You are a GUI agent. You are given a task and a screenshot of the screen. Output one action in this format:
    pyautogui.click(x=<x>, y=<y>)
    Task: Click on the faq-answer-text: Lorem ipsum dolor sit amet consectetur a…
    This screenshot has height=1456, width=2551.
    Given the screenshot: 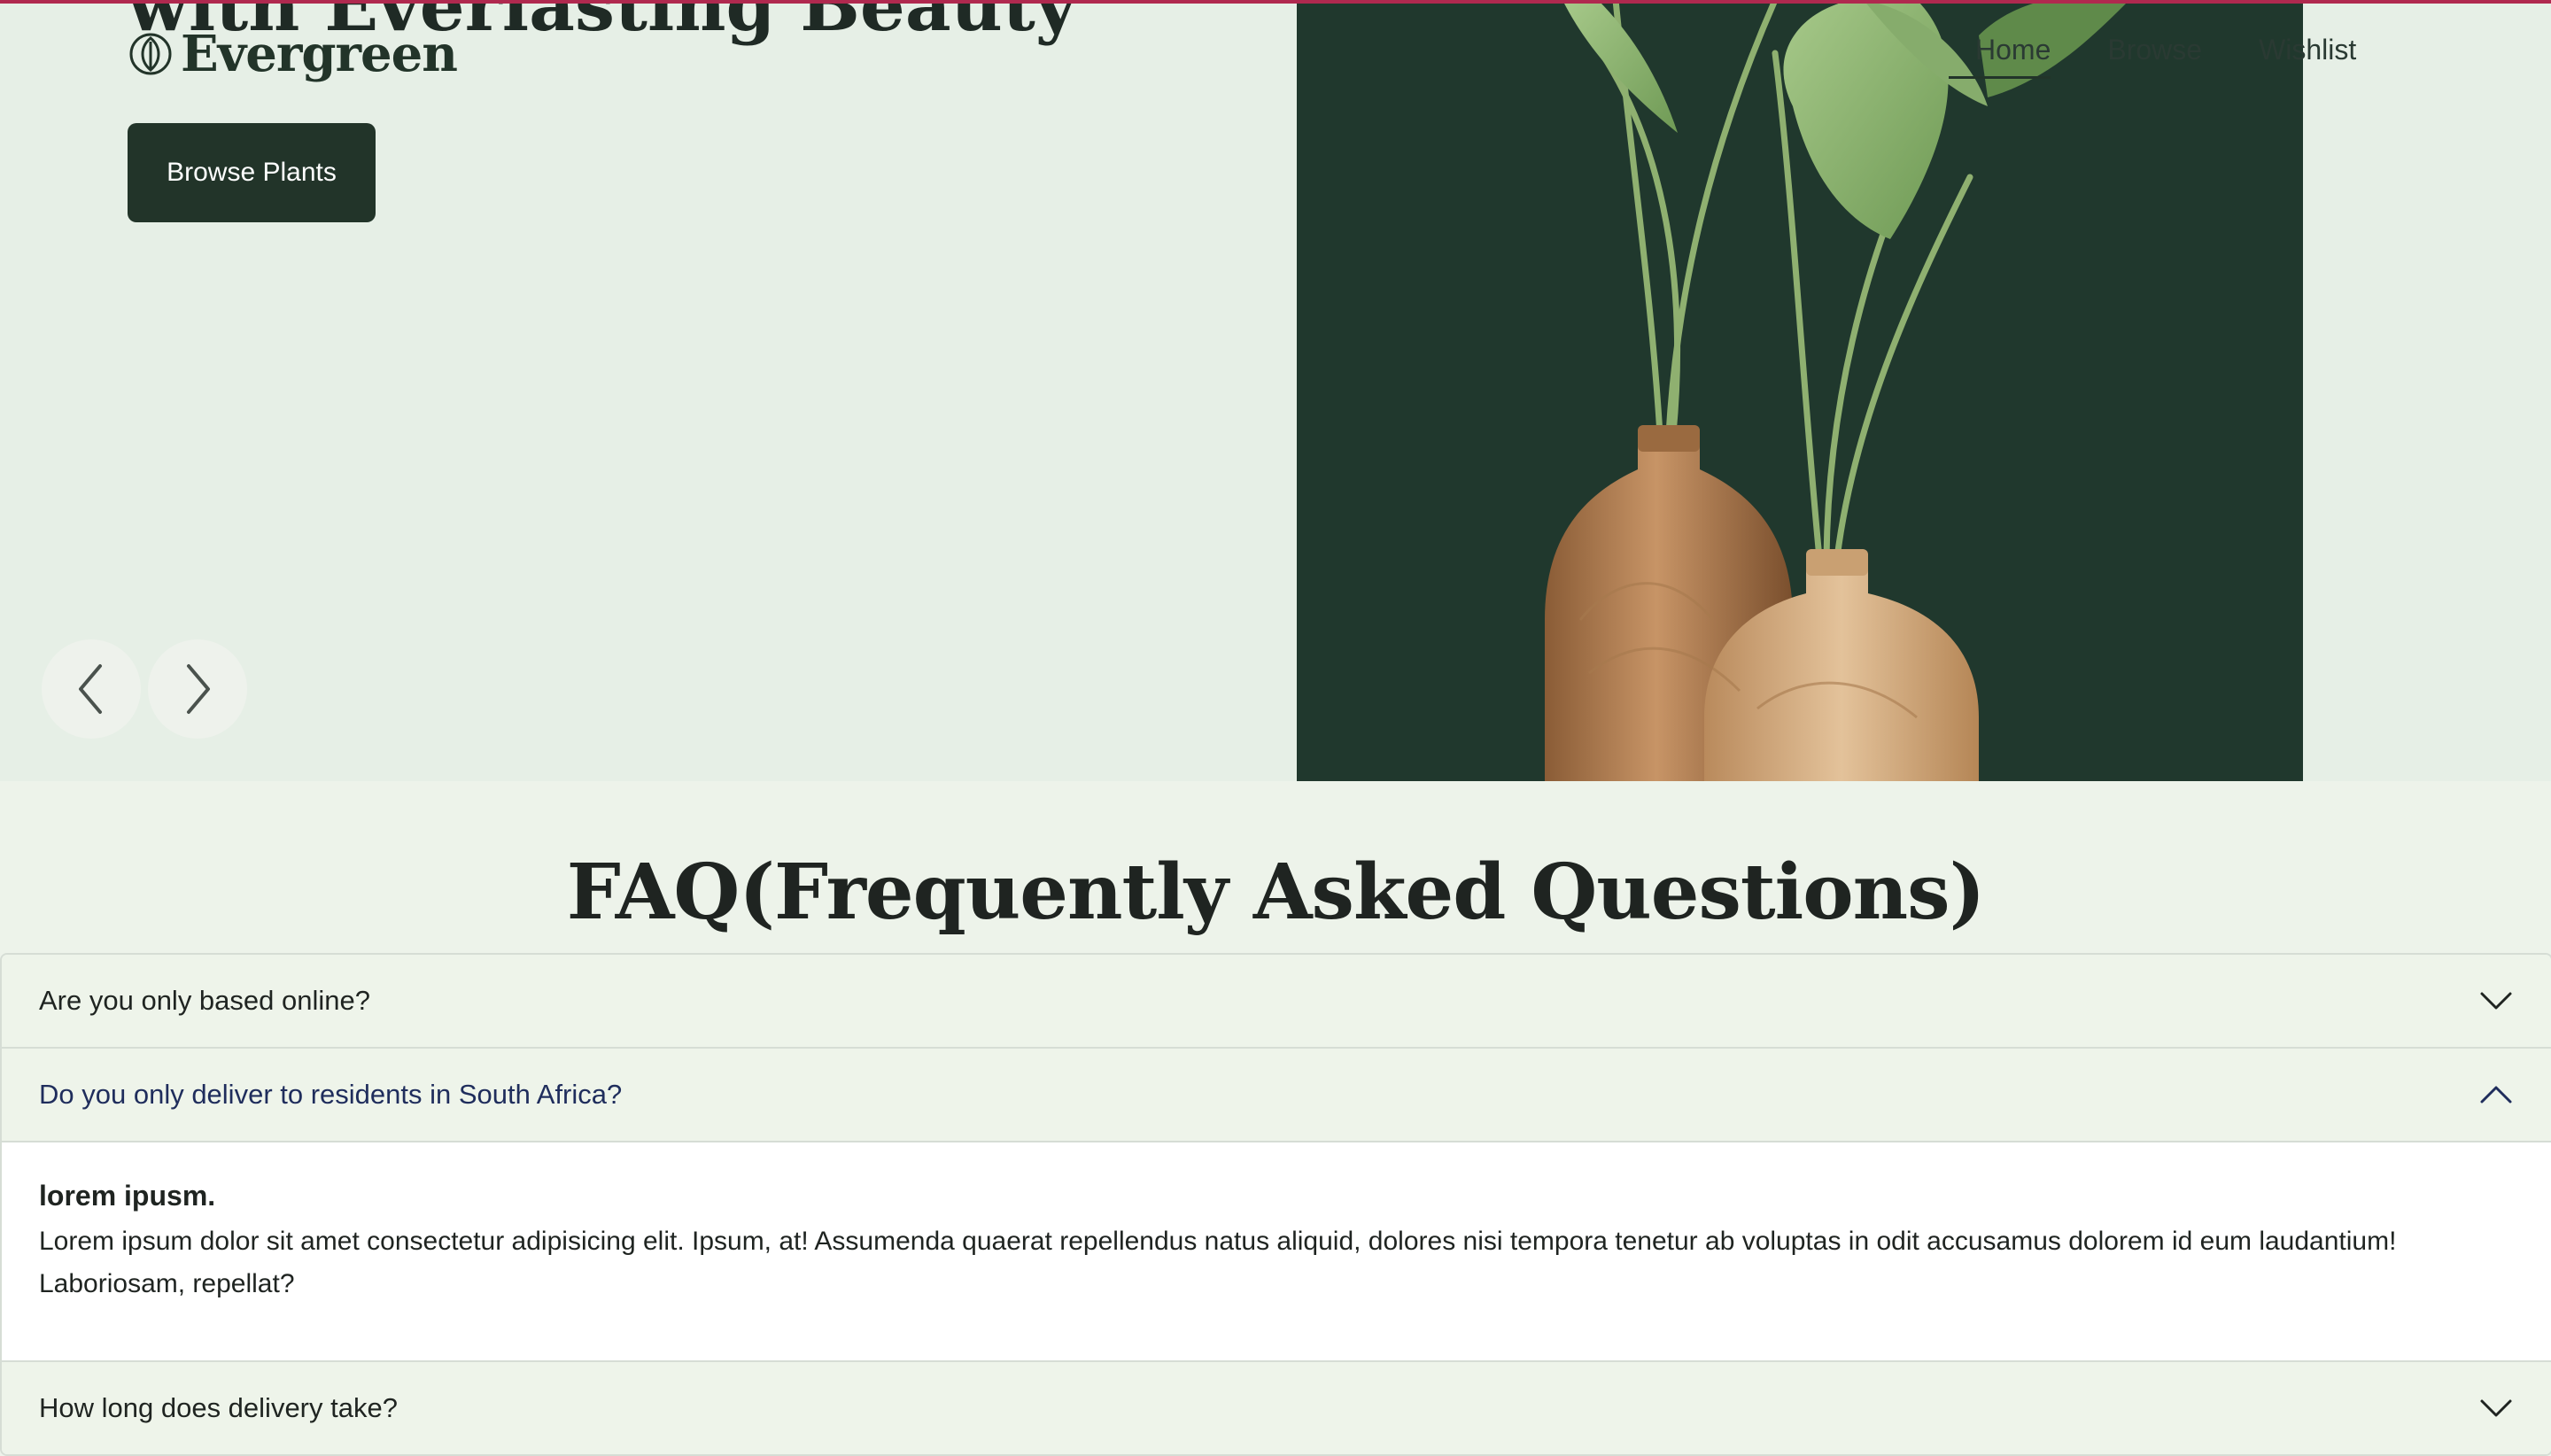 What is the action you would take?
    pyautogui.click(x=1218, y=1262)
    